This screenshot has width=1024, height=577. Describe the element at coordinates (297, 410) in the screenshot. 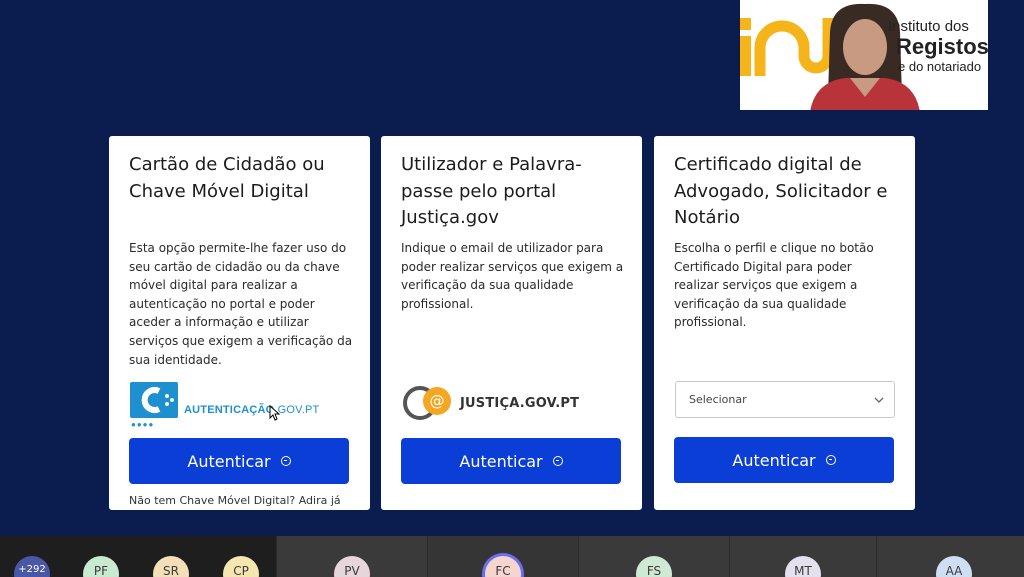

I see `autenticacao-gov-text-rest: .GOV.PT` at that location.